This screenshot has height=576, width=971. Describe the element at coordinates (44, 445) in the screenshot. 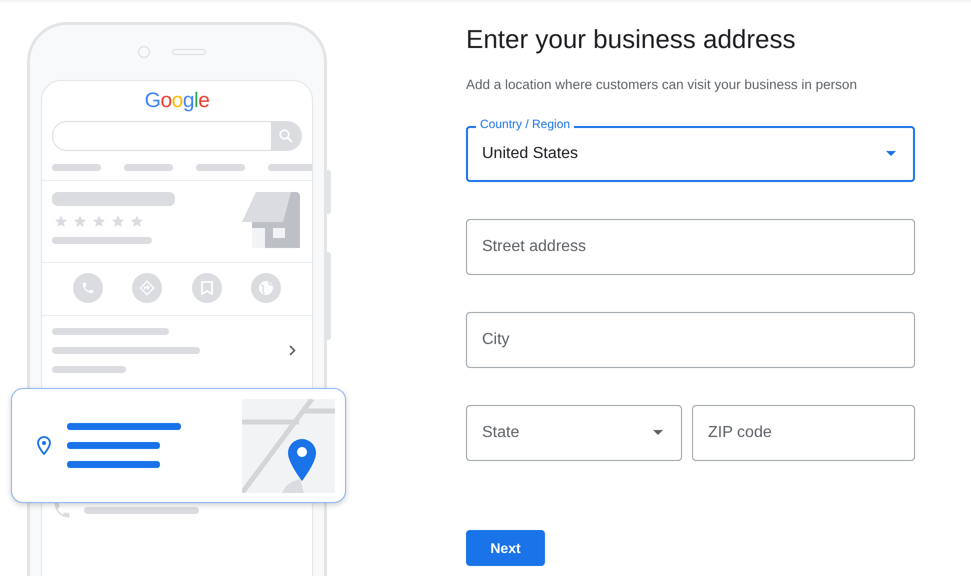

I see `location-pin-icon` at that location.